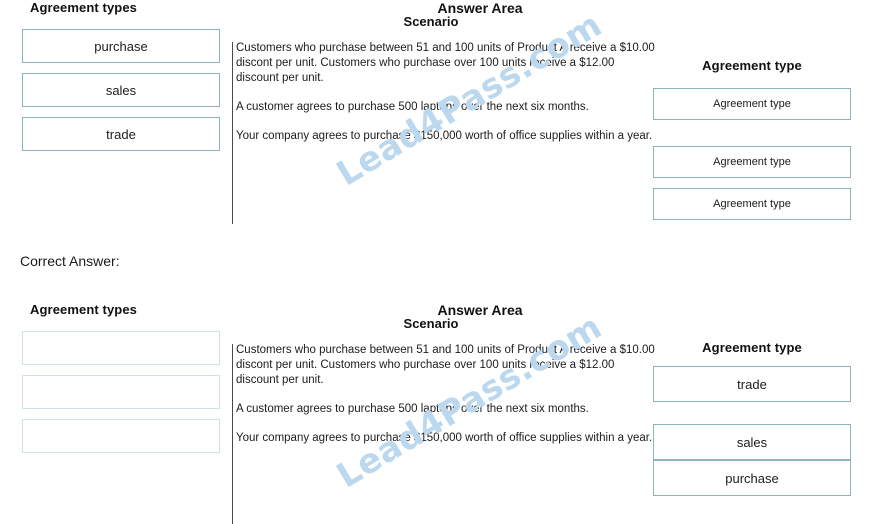 Image resolution: width=878 pixels, height=524 pixels. I want to click on answer-slot-1: Agreement type, so click(752, 104).